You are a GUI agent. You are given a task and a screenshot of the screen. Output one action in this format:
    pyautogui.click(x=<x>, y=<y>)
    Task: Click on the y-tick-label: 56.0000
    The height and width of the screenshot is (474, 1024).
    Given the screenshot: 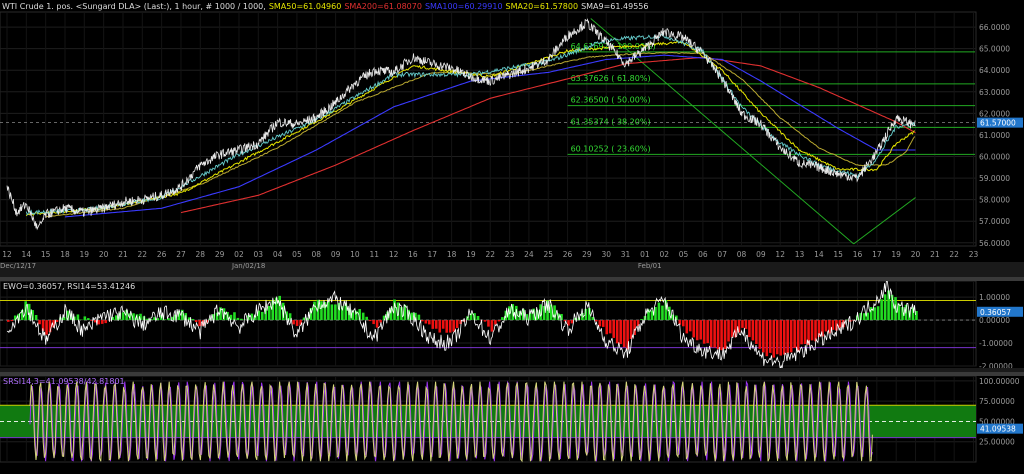 What is the action you would take?
    pyautogui.click(x=994, y=243)
    